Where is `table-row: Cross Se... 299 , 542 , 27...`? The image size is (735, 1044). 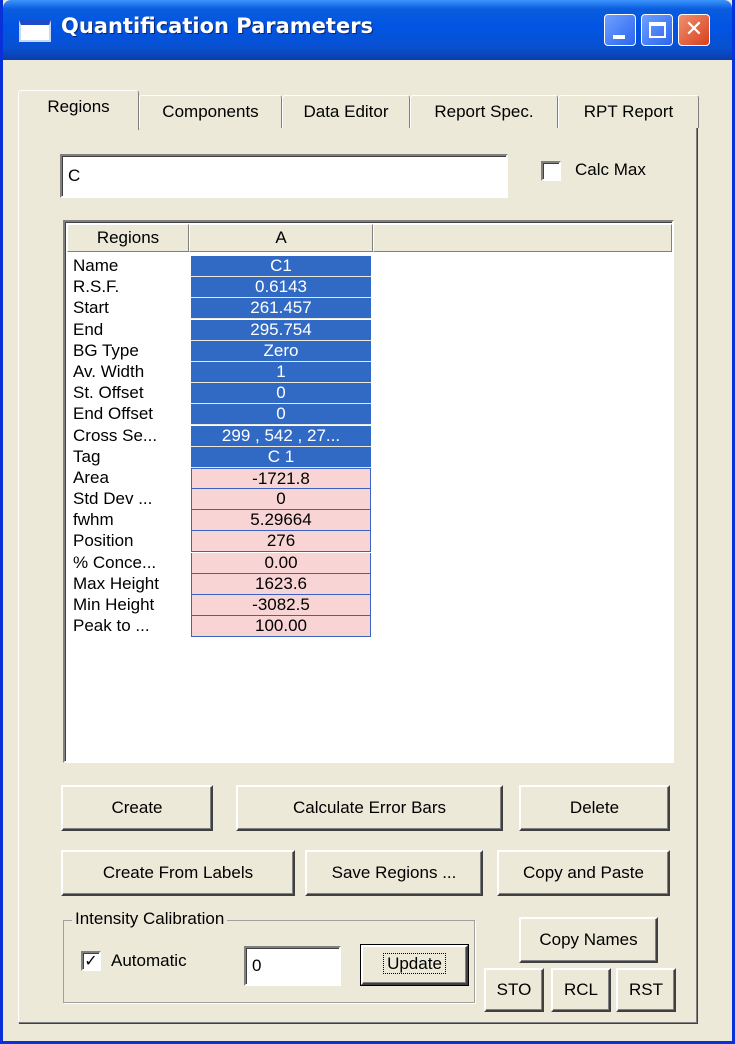
table-row: Cross Se... 299 , 542 , 27... is located at coordinates (371, 436).